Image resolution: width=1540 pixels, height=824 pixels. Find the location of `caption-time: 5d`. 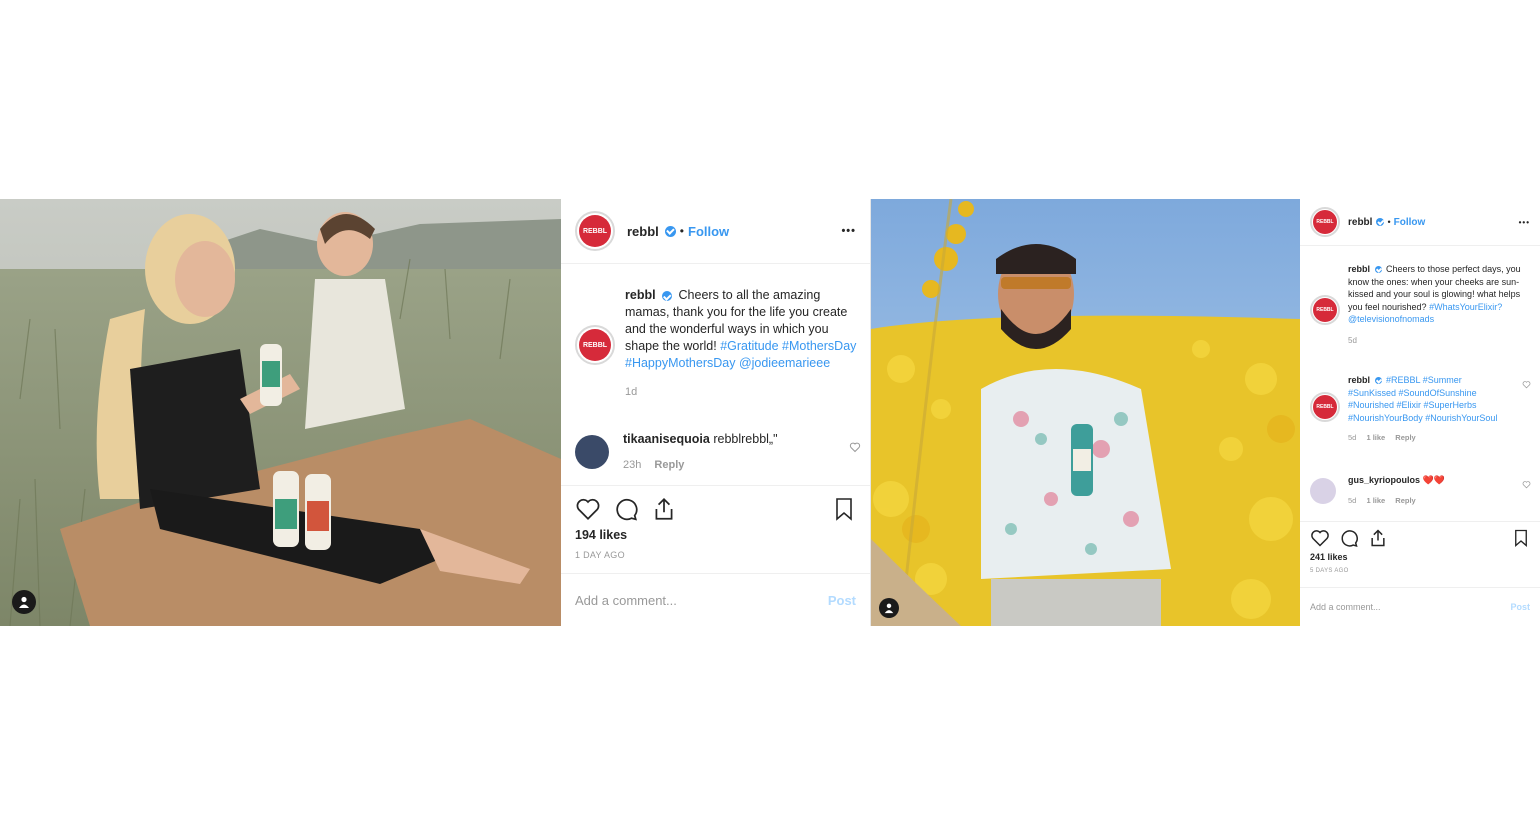

caption-time: 5d is located at coordinates (1352, 340).